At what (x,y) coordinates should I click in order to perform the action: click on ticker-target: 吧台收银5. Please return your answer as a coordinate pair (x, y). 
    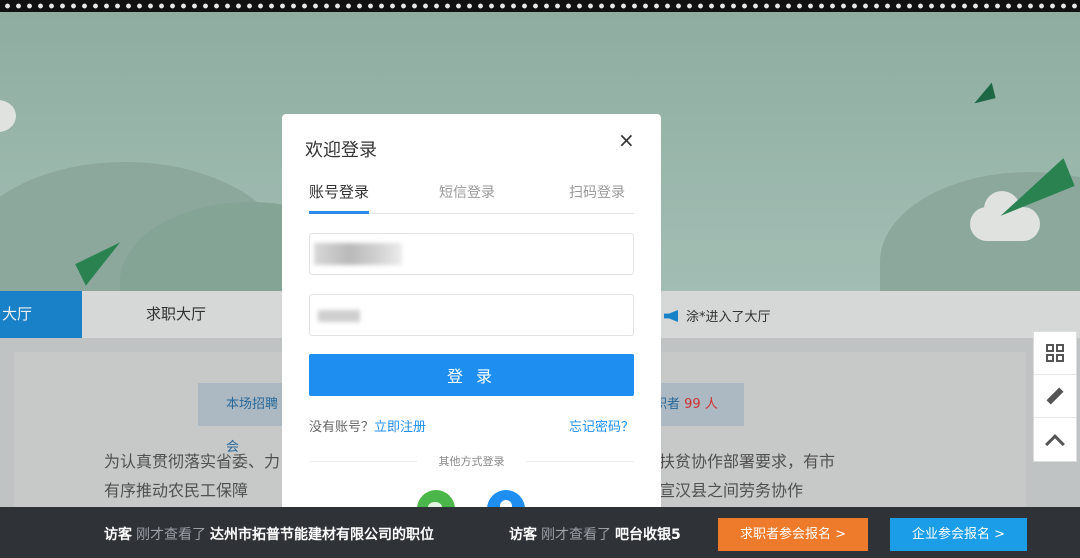
    Looking at the image, I should click on (648, 535).